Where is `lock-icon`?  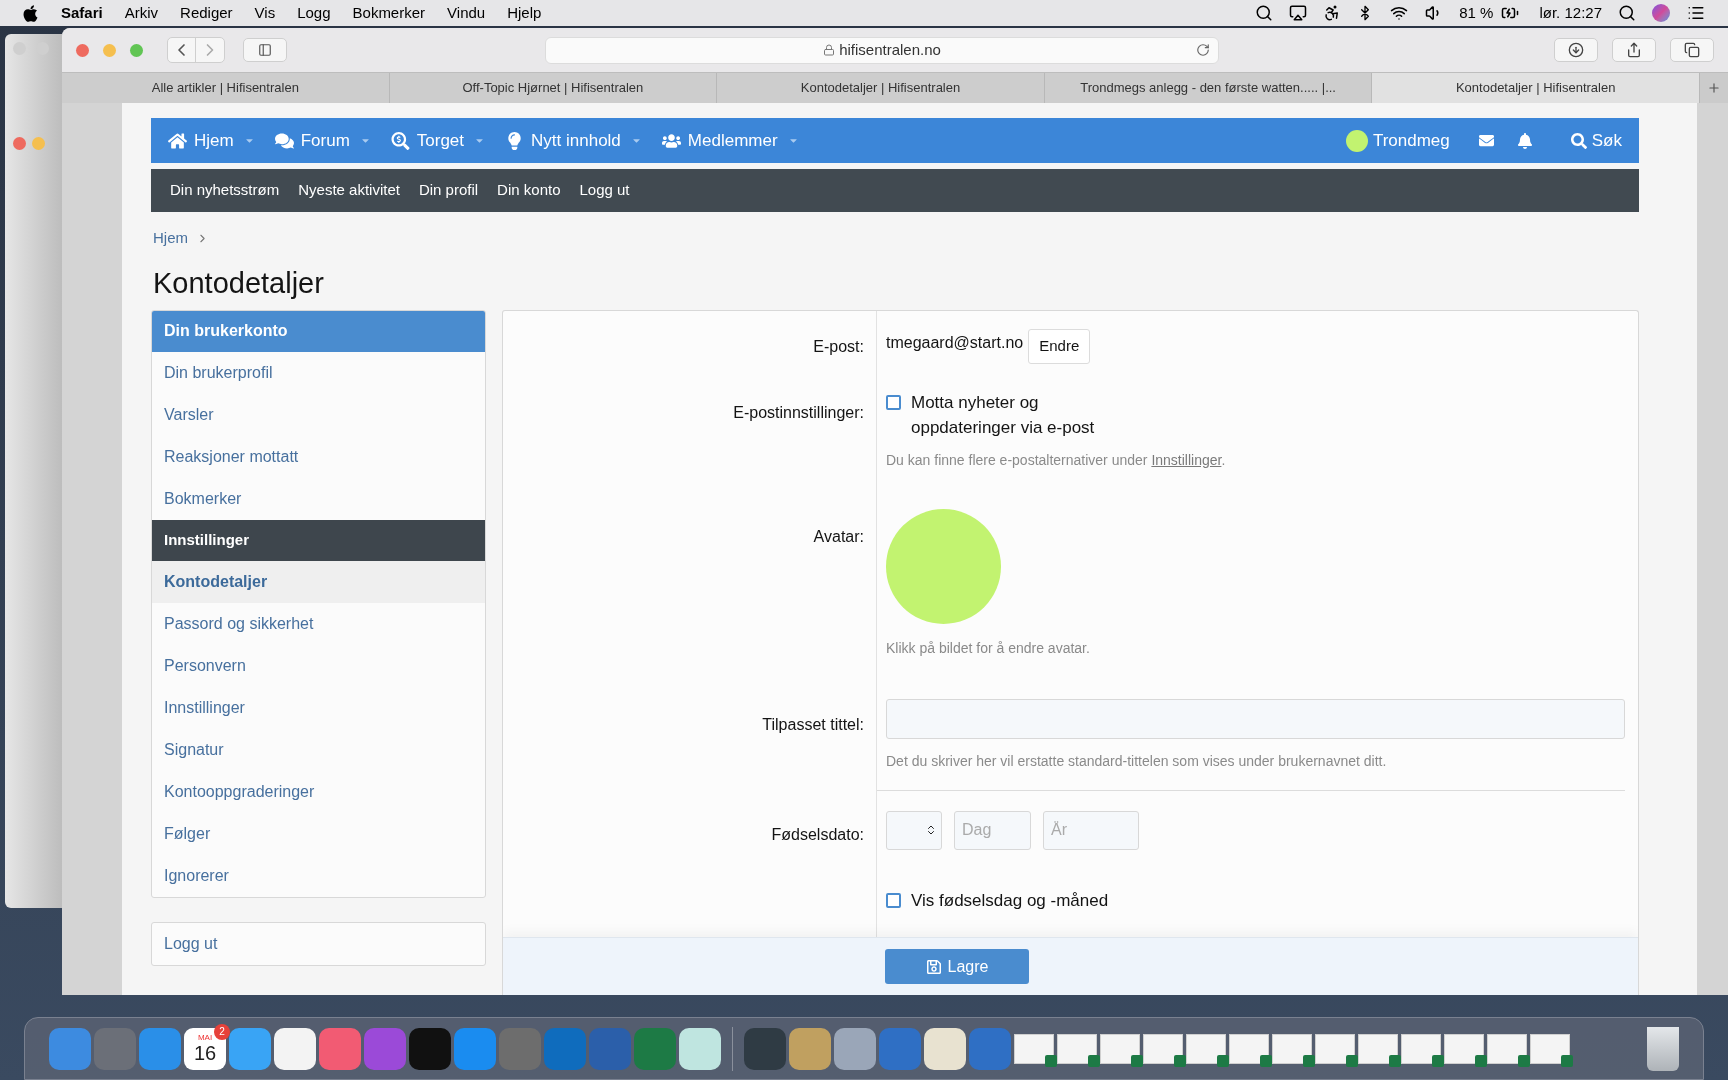 lock-icon is located at coordinates (829, 50).